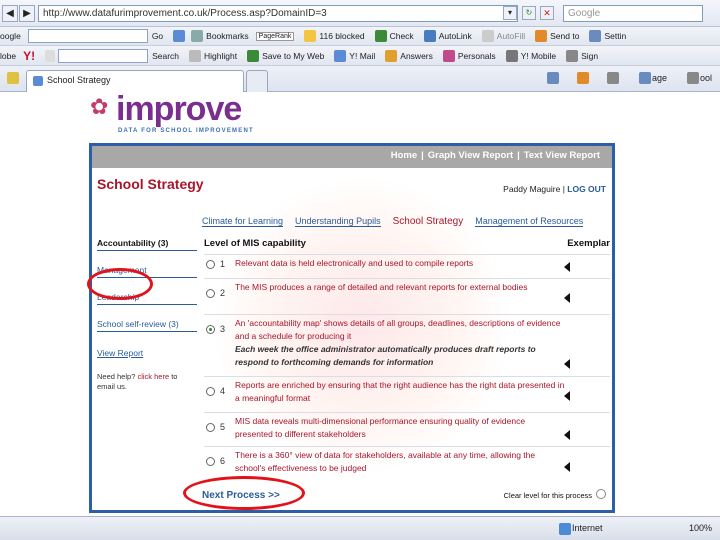 The width and height of the screenshot is (720, 540). I want to click on personals-icon, so click(448, 55).